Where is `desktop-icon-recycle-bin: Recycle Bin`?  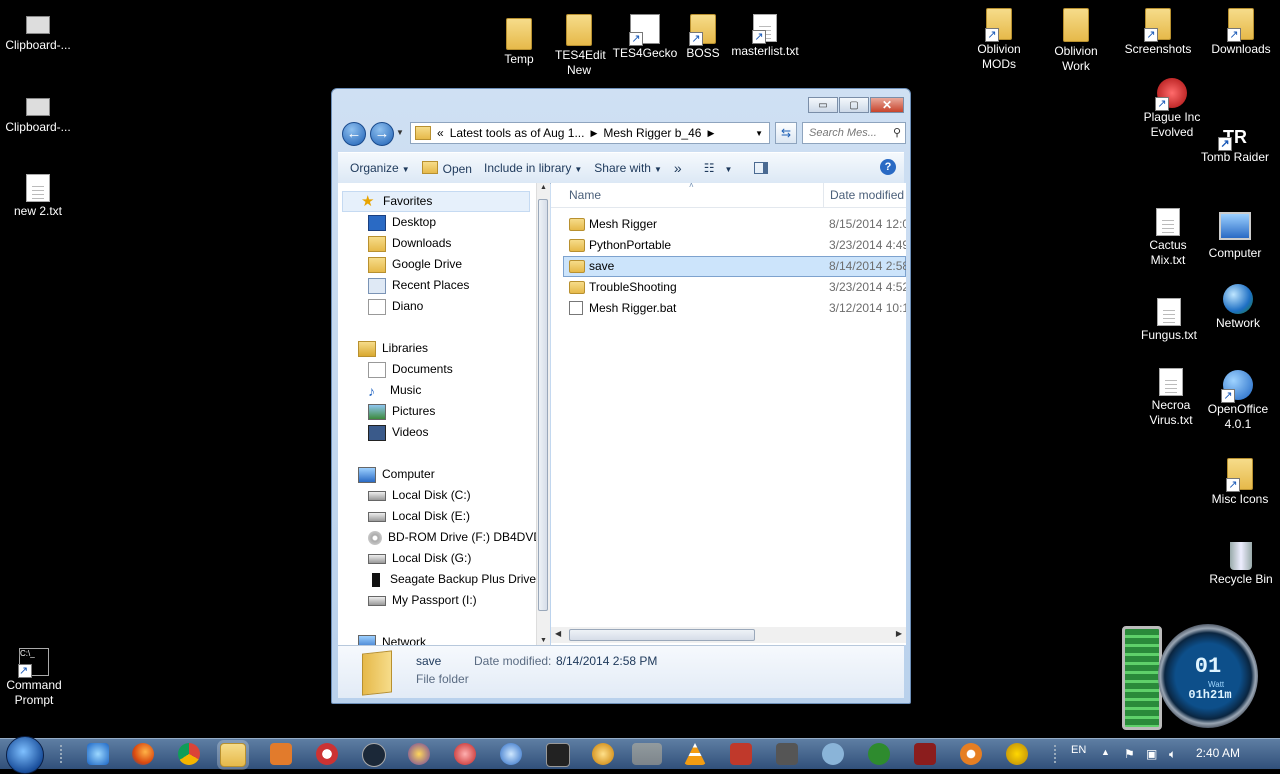
desktop-icon-recycle-bin: Recycle Bin is located at coordinates (1241, 564).